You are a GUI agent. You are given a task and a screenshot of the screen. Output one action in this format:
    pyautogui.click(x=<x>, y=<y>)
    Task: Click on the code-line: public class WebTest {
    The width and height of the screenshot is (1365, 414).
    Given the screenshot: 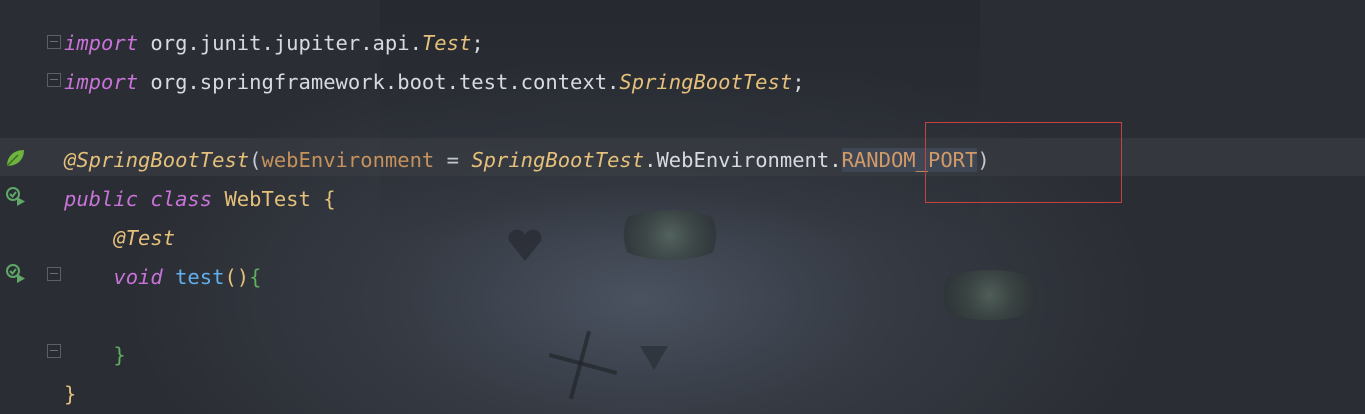 What is the action you would take?
    pyautogui.click(x=714, y=199)
    